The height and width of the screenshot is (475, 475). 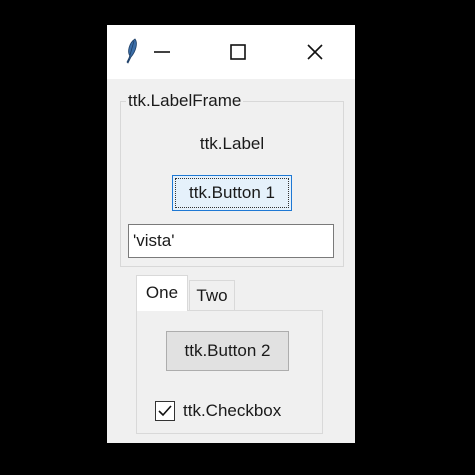 I want to click on checkbox-box, so click(x=165, y=411).